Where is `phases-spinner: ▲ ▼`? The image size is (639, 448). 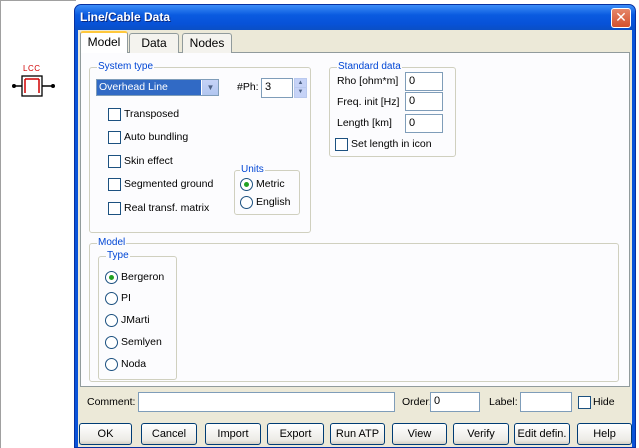
phases-spinner: ▲ ▼ is located at coordinates (300, 88).